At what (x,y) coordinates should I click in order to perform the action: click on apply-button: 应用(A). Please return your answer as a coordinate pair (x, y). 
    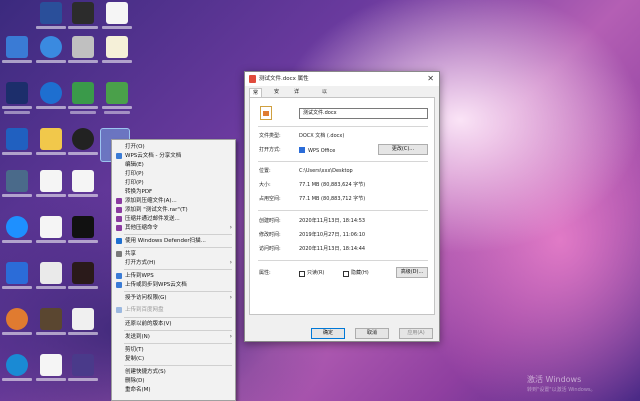
    Looking at the image, I should click on (416, 333).